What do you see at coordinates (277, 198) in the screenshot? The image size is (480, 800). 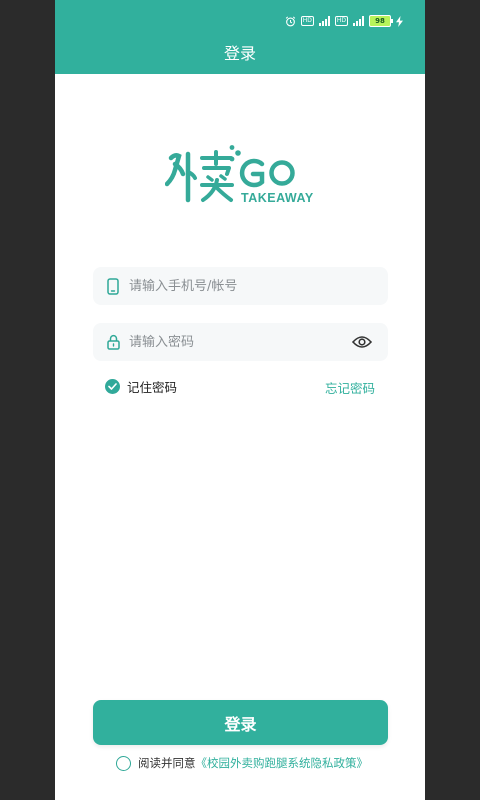 I see `logo-sub-text: TAKEAWAY` at bounding box center [277, 198].